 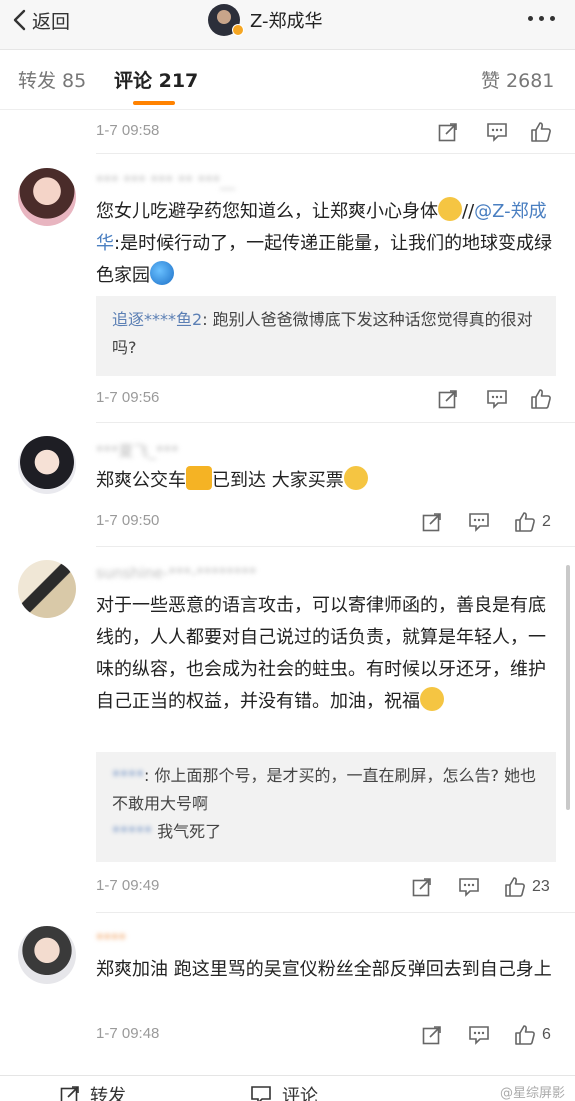 What do you see at coordinates (541, 886) in the screenshot?
I see `like-count: 23` at bounding box center [541, 886].